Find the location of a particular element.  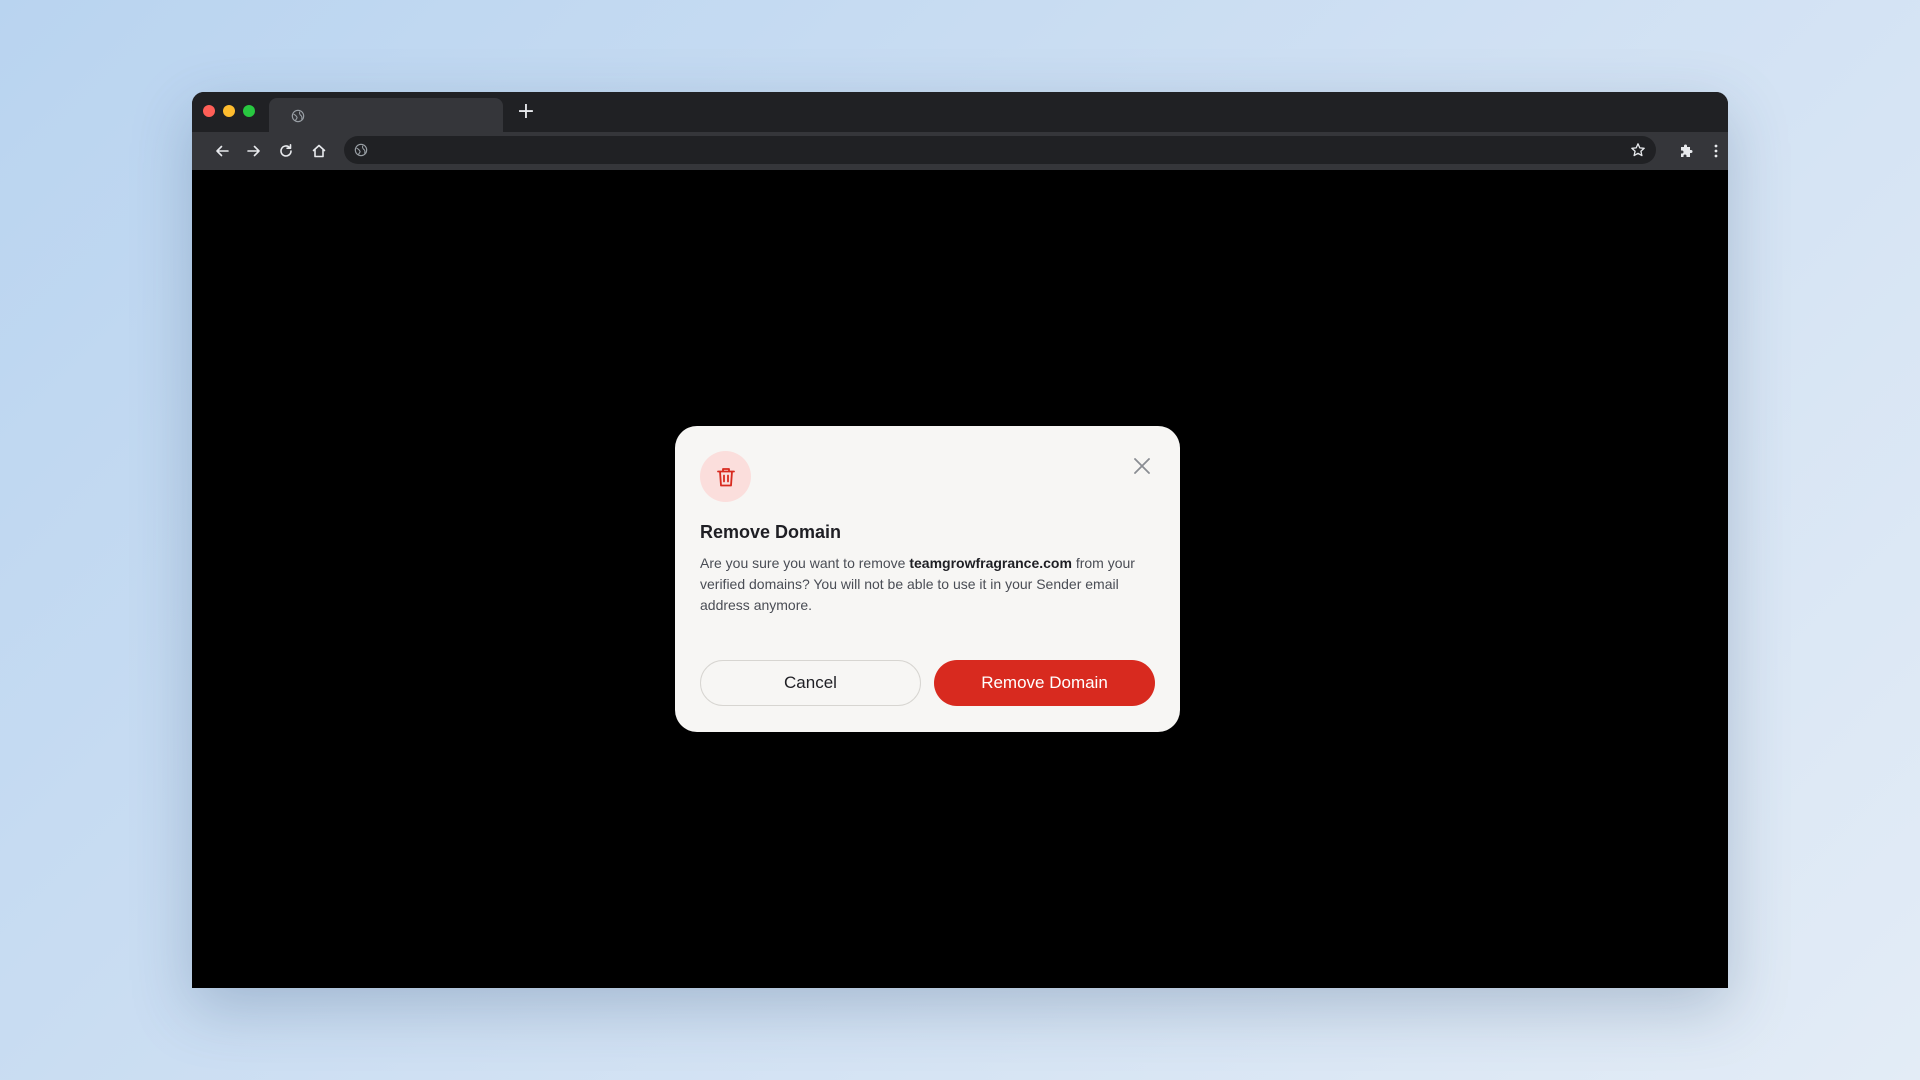

address-bar is located at coordinates (1000, 150).